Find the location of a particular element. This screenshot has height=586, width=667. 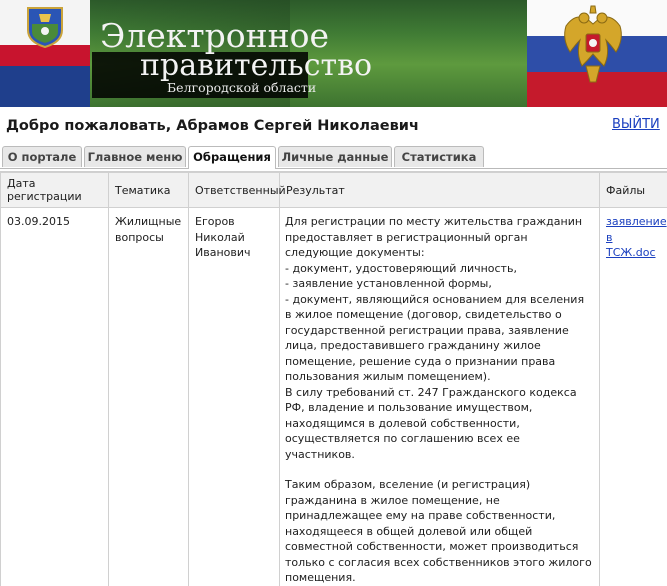

cell-date: 03.09.2015 is located at coordinates (55, 397).